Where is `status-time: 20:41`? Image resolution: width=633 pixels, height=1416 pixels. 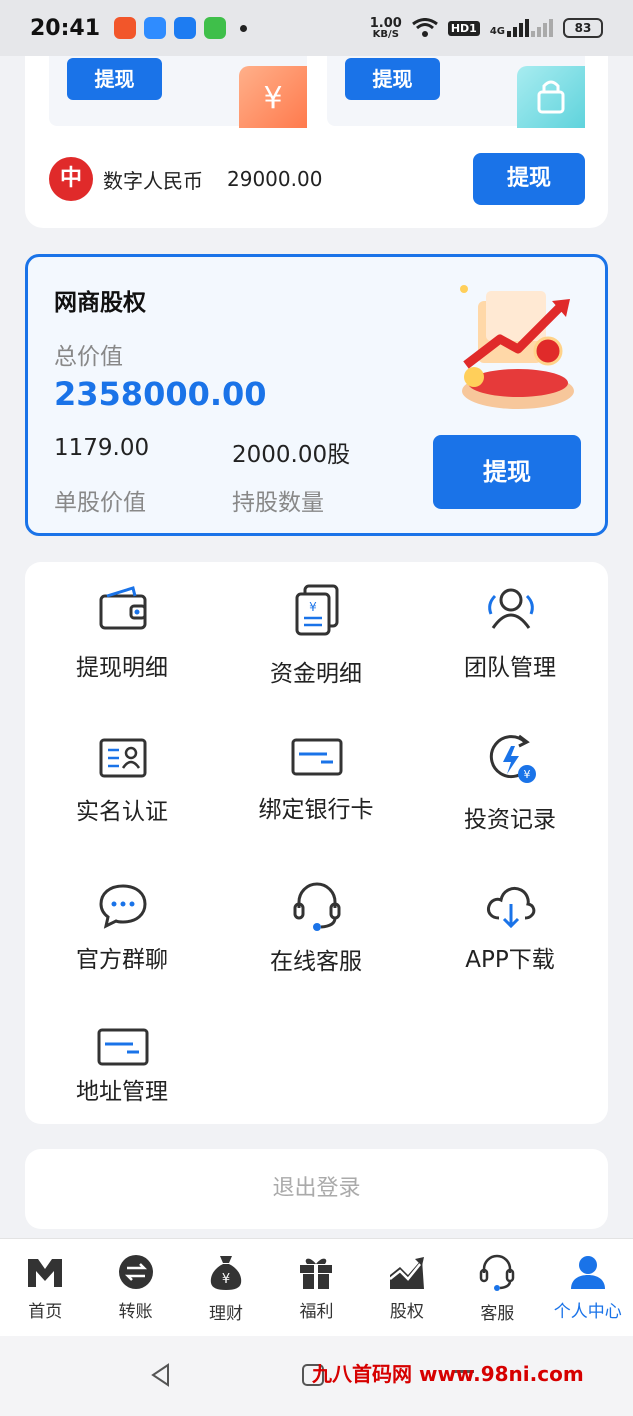 status-time: 20:41 is located at coordinates (65, 28).